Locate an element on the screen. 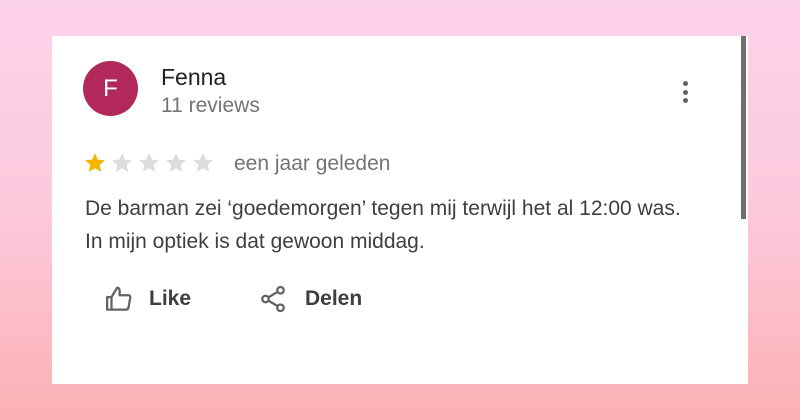  author-name: Fenna is located at coordinates (193, 77).